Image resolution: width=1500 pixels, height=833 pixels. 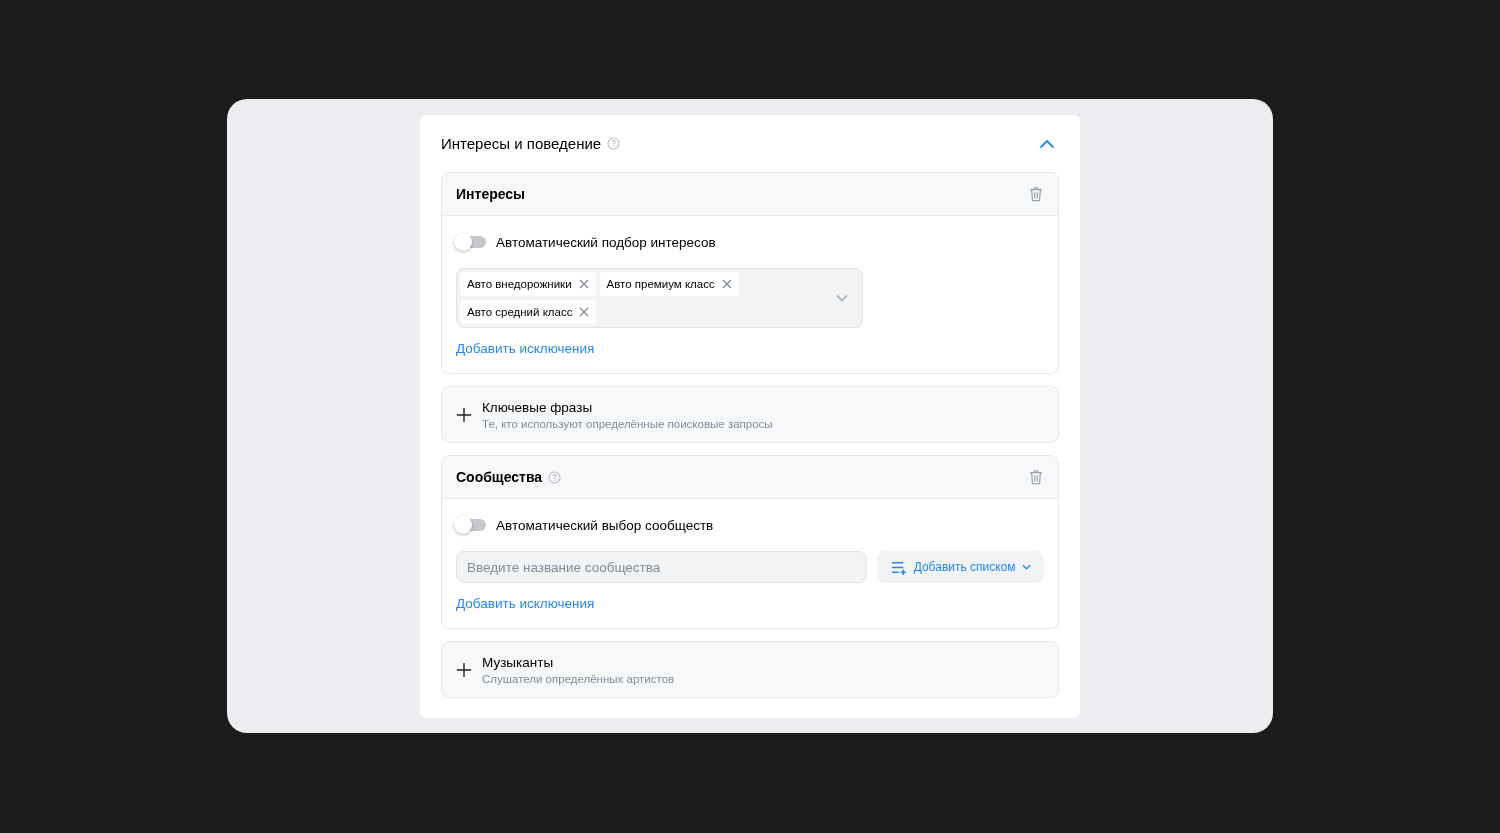 I want to click on dropdown-chevron-icon, so click(x=842, y=298).